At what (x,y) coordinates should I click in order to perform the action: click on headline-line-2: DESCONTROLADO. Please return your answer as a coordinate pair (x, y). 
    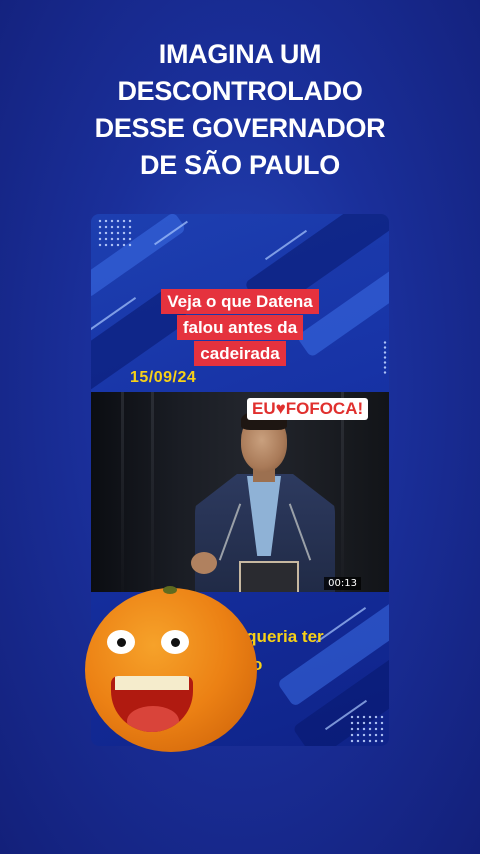
    Looking at the image, I should click on (240, 91).